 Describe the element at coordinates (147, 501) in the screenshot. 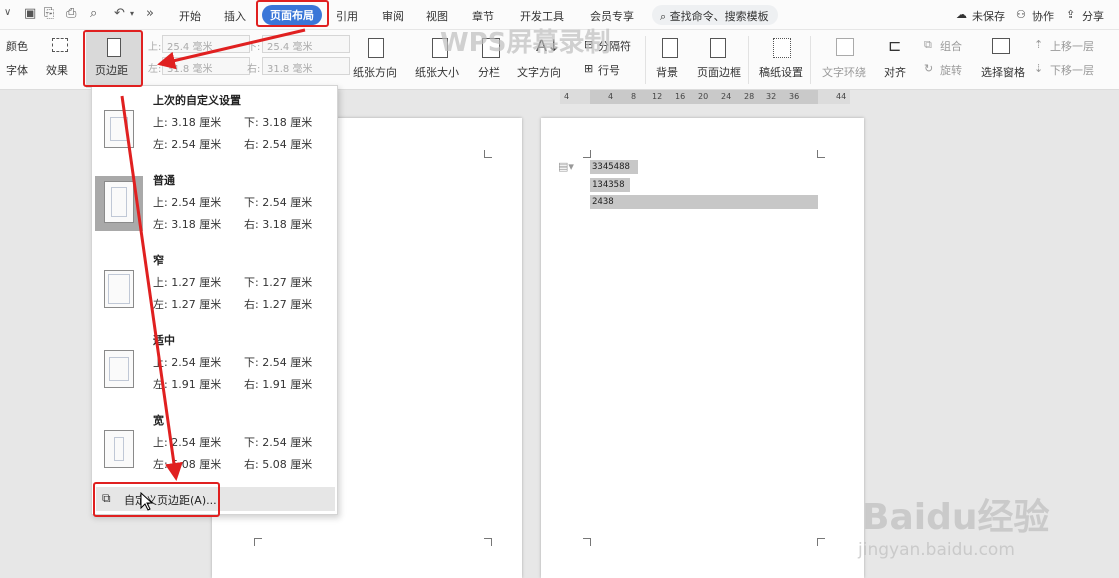

I see `mouse-cursor-icon` at that location.